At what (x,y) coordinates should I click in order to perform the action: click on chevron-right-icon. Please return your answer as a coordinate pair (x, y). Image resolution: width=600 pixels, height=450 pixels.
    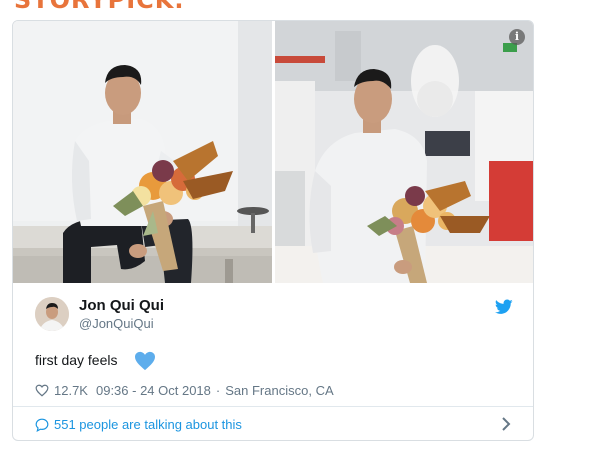
    Looking at the image, I should click on (506, 424).